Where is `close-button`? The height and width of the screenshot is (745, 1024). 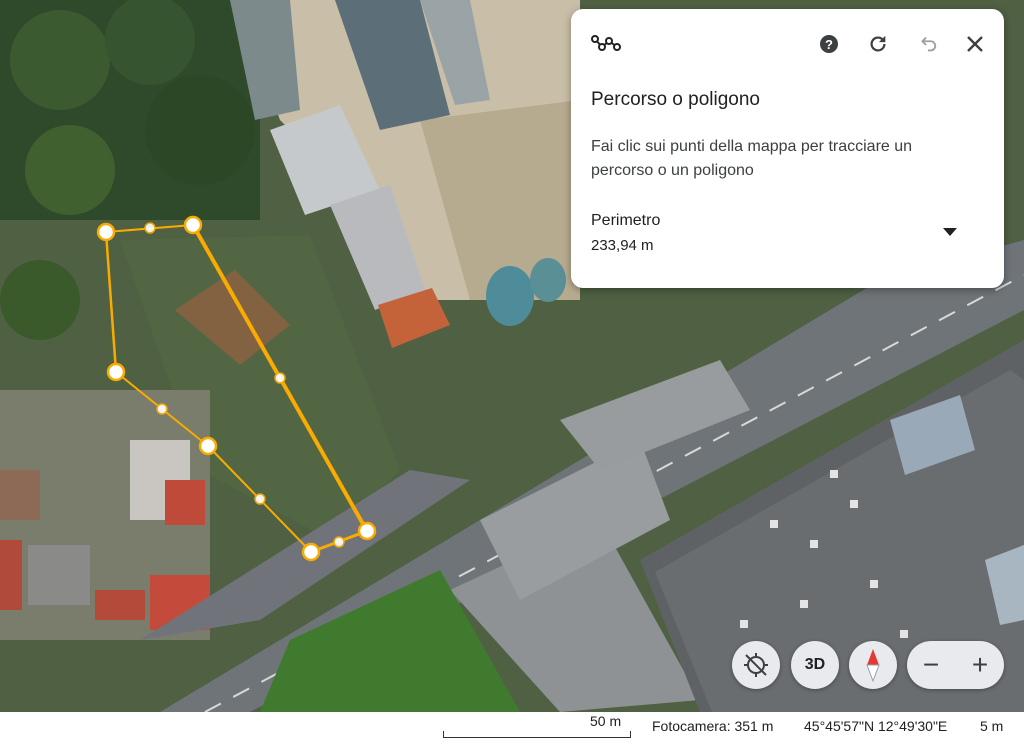
close-button is located at coordinates (975, 44).